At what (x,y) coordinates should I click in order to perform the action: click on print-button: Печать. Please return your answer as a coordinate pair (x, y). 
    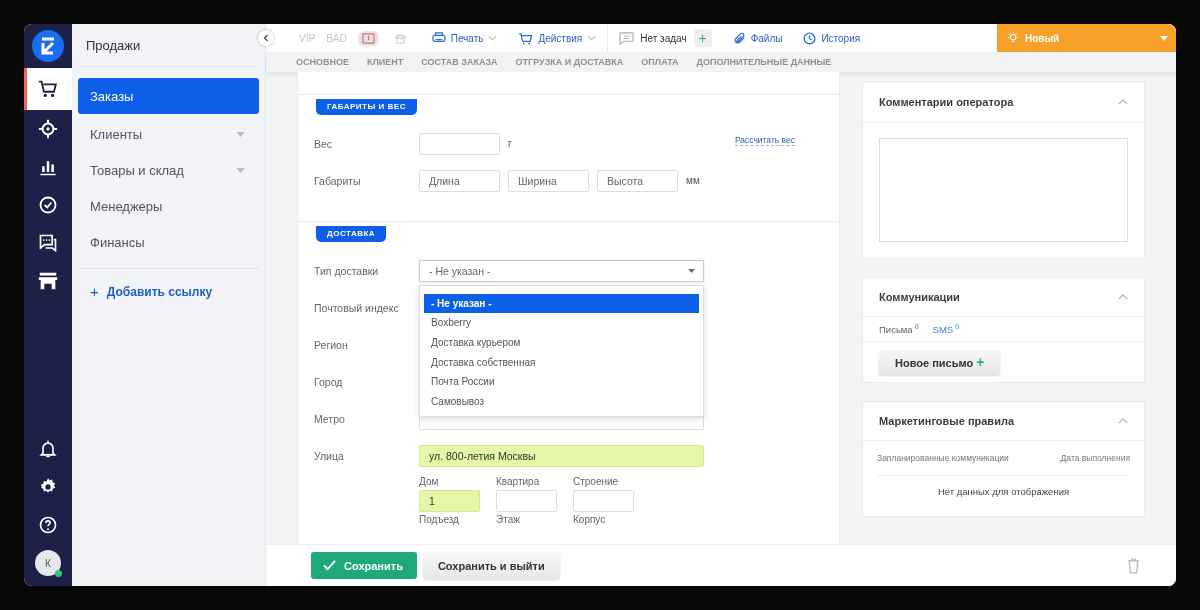
    Looking at the image, I should click on (464, 38).